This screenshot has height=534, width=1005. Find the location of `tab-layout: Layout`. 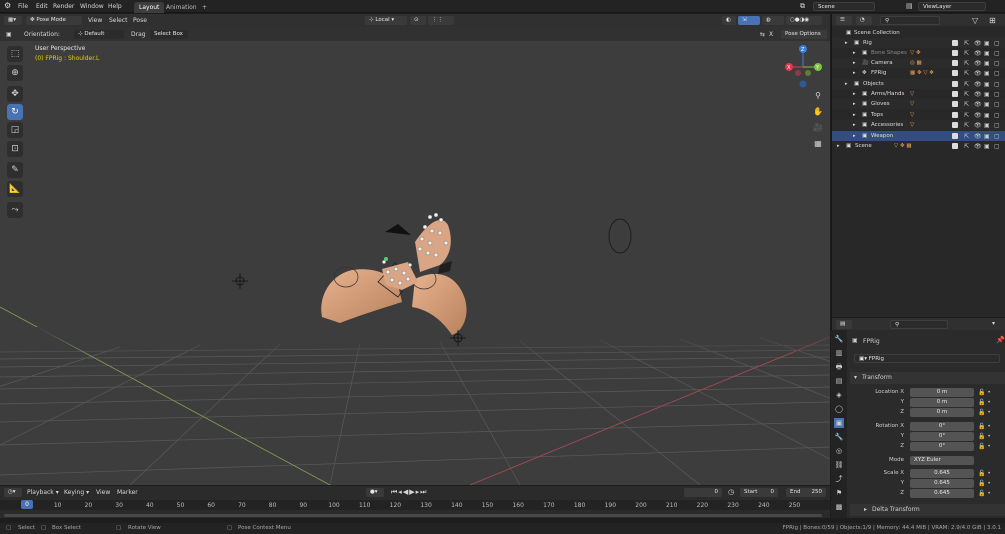

tab-layout: Layout is located at coordinates (149, 7).